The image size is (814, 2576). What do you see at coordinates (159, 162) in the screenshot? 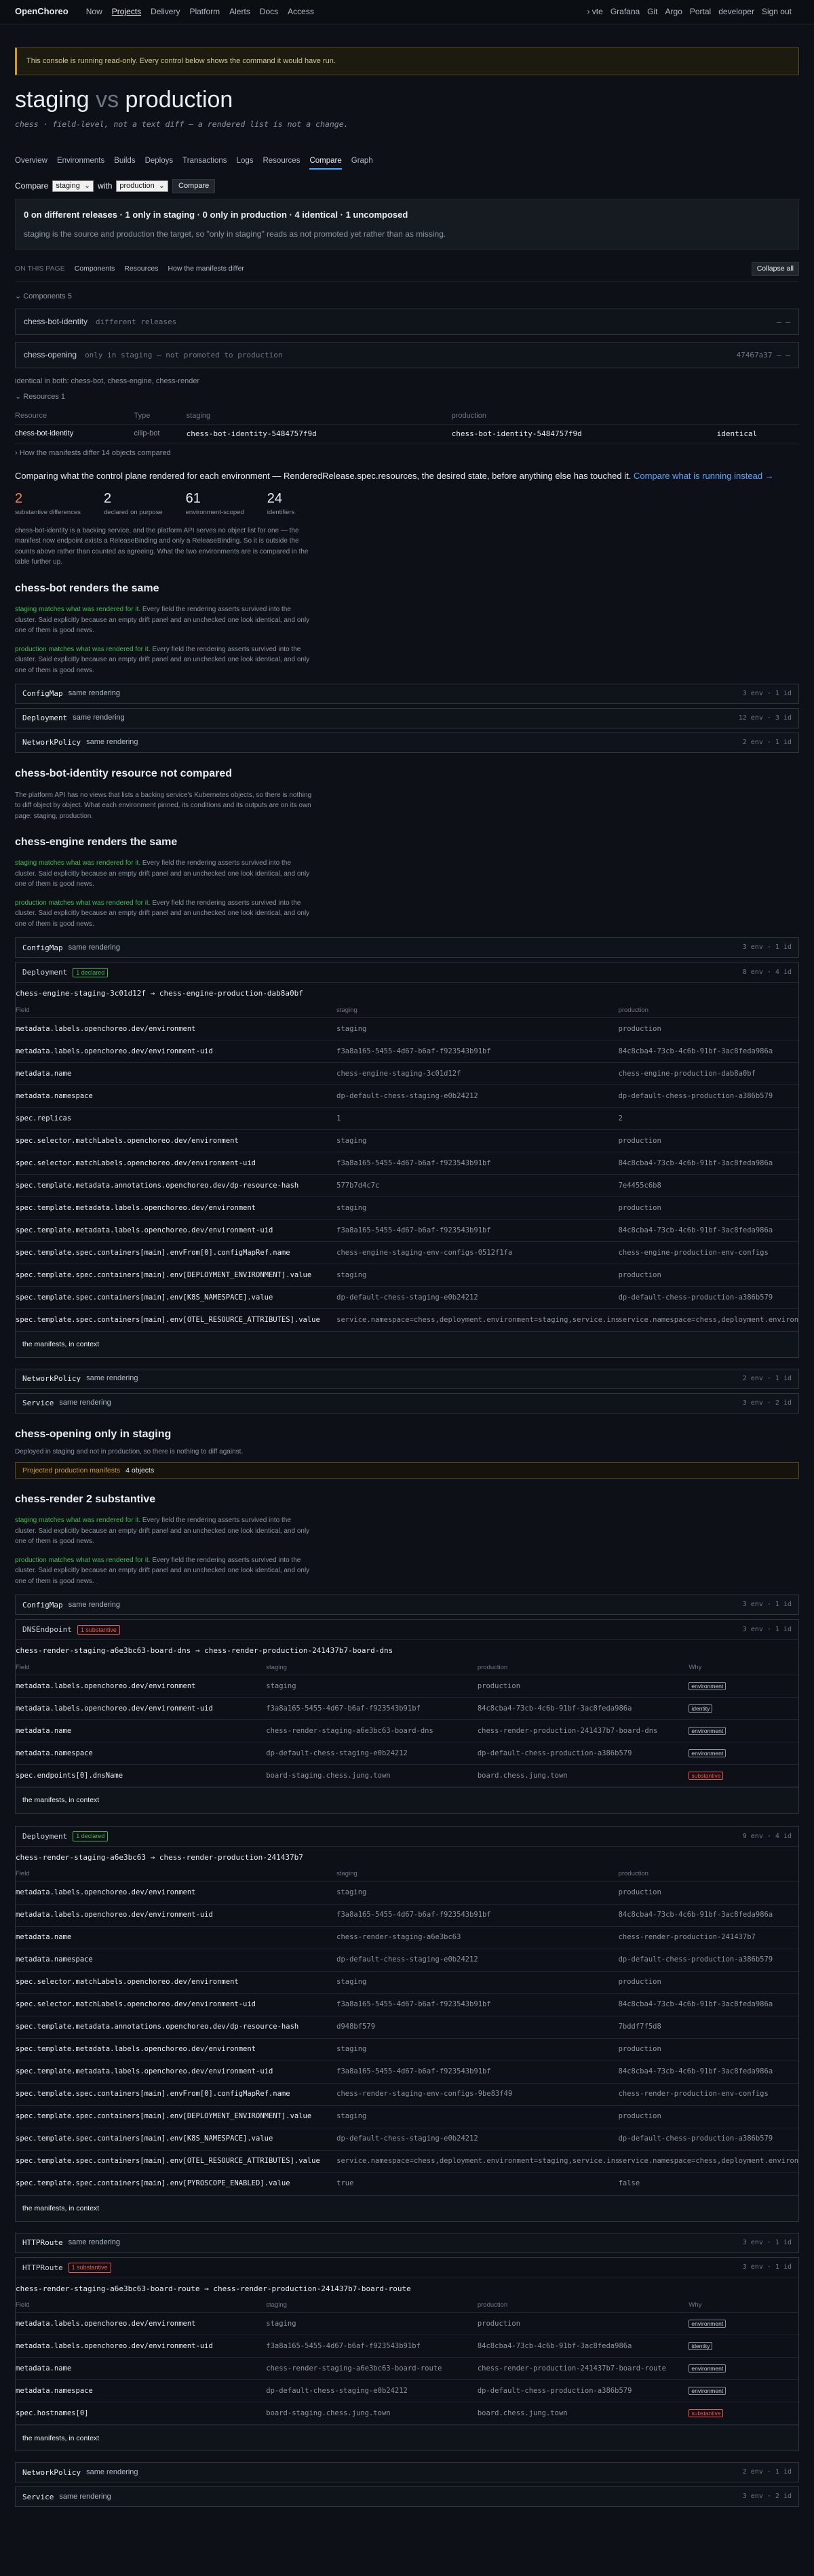
I see `tab-deploys: Deploys` at bounding box center [159, 162].